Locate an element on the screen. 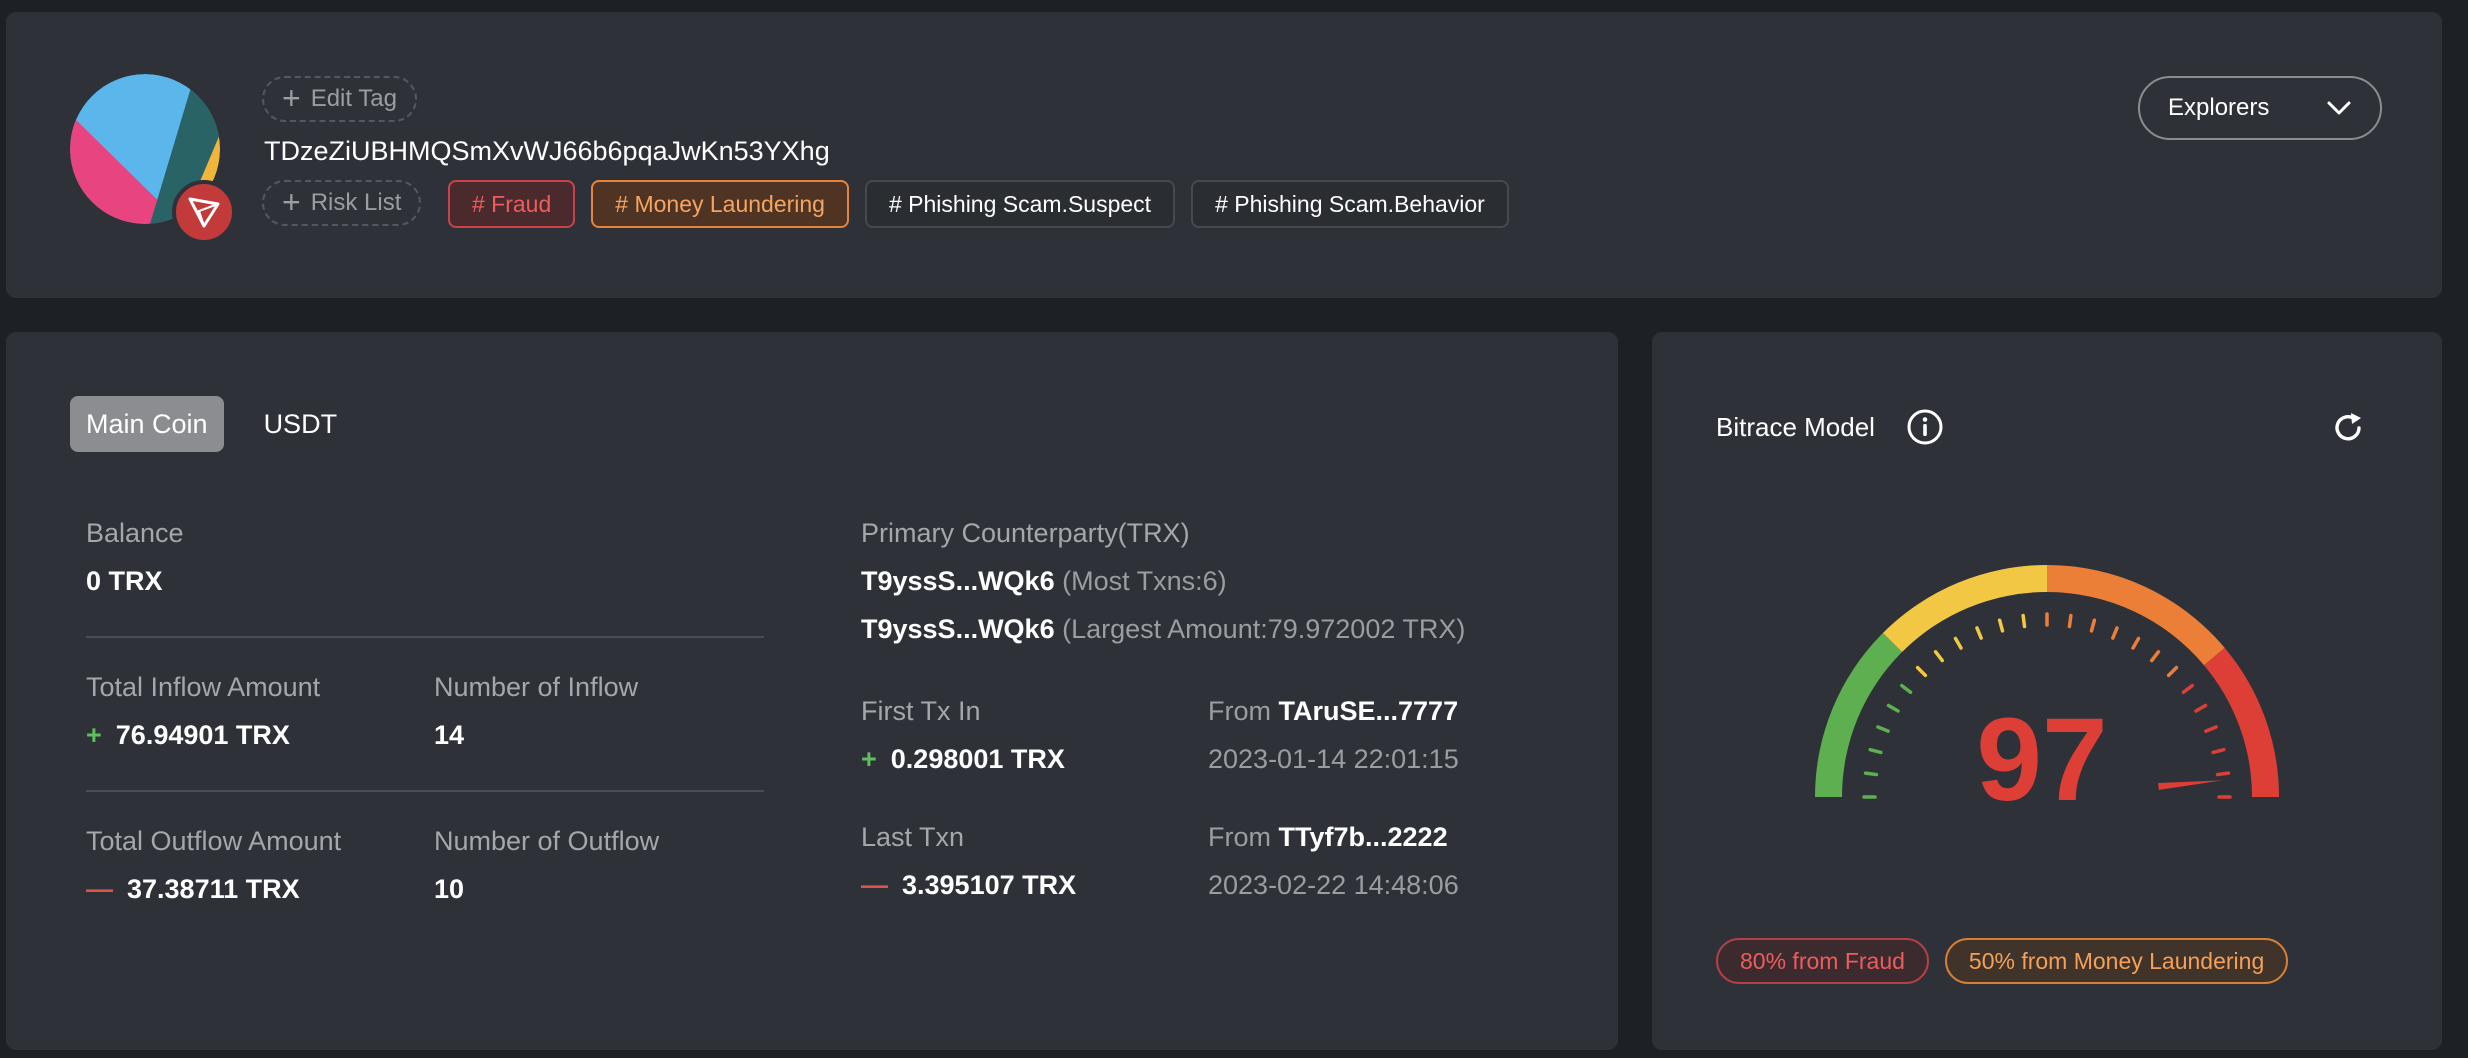 The height and width of the screenshot is (1058, 2468). first-tx-from: From TAruSE...7777 is located at coordinates (1333, 711).